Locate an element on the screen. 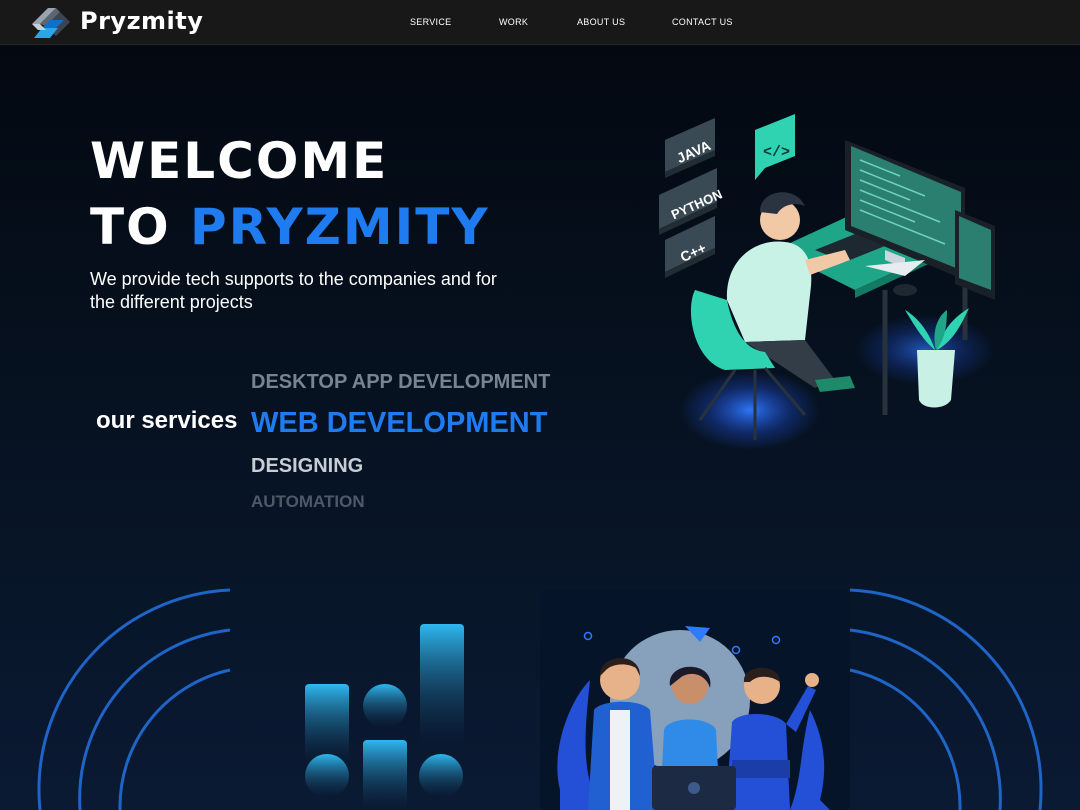 Image resolution: width=1080 pixels, height=810 pixels. hero-title: WELCOME TO PRYZMITY is located at coordinates (290, 194).